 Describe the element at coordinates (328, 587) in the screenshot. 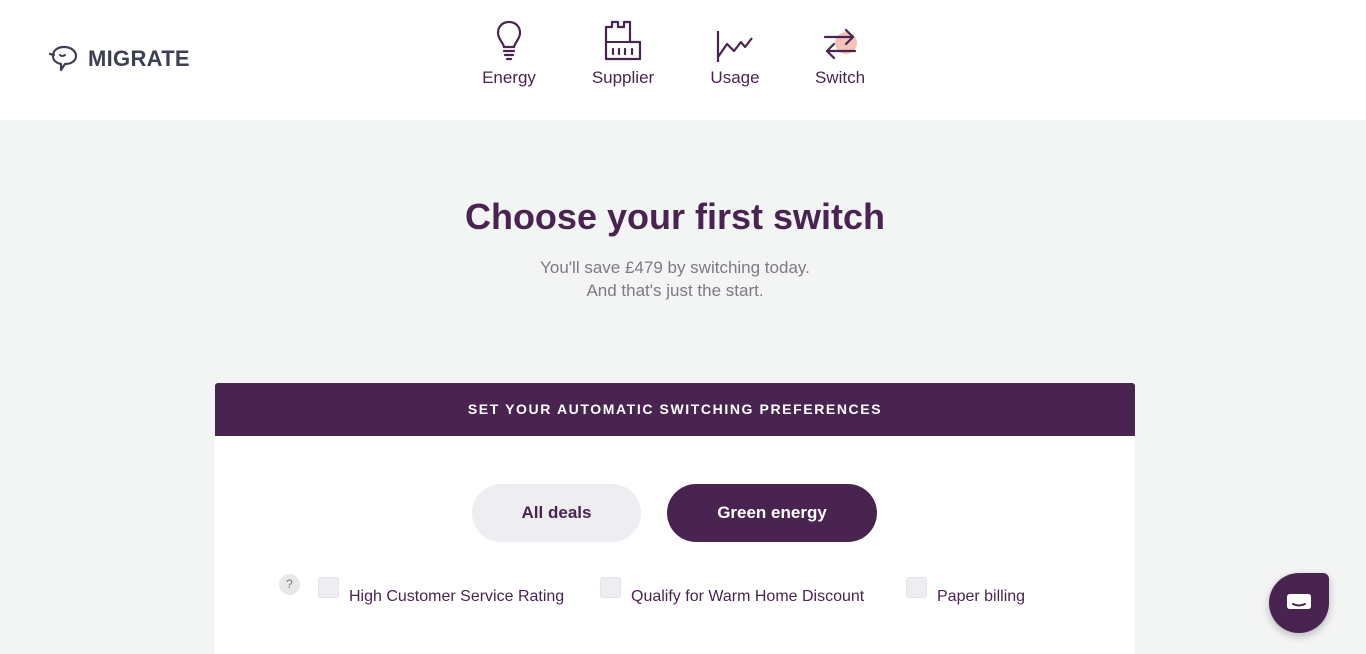

I see `checkbox-high-customer-service` at that location.